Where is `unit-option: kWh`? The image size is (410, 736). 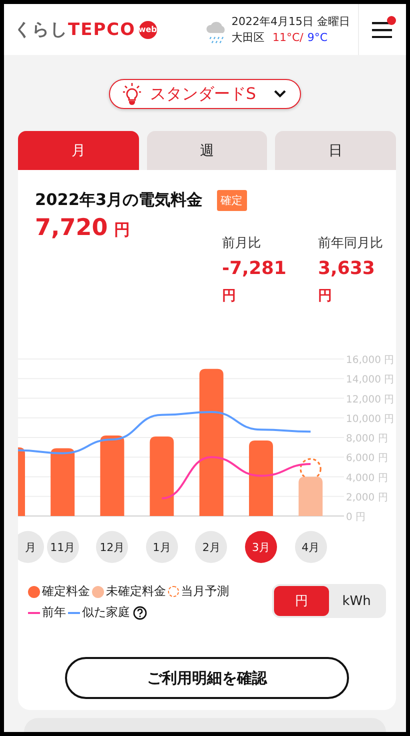
unit-option: kWh is located at coordinates (356, 601).